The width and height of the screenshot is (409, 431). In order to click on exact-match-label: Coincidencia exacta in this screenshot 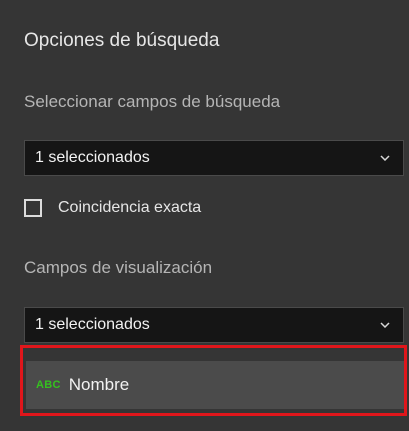, I will do `click(130, 207)`.